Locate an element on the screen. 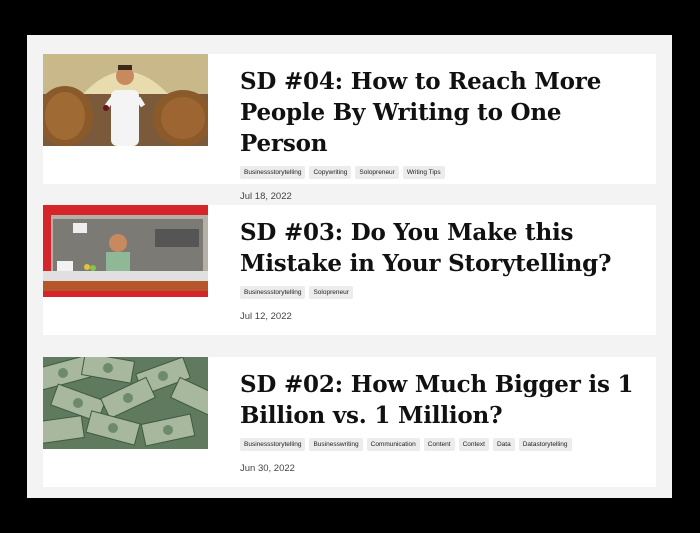 This screenshot has height=533, width=700. tag-list: Businessstorytelling Solopreneur is located at coordinates (443, 292).